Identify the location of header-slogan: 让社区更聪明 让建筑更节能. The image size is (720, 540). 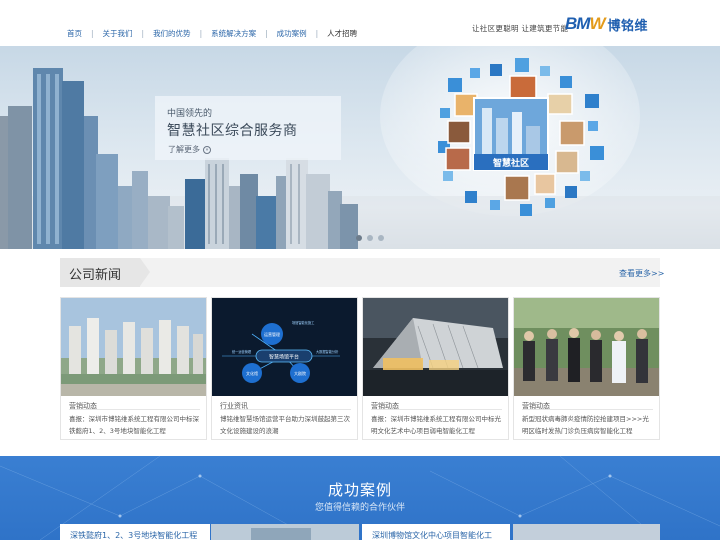
(520, 28).